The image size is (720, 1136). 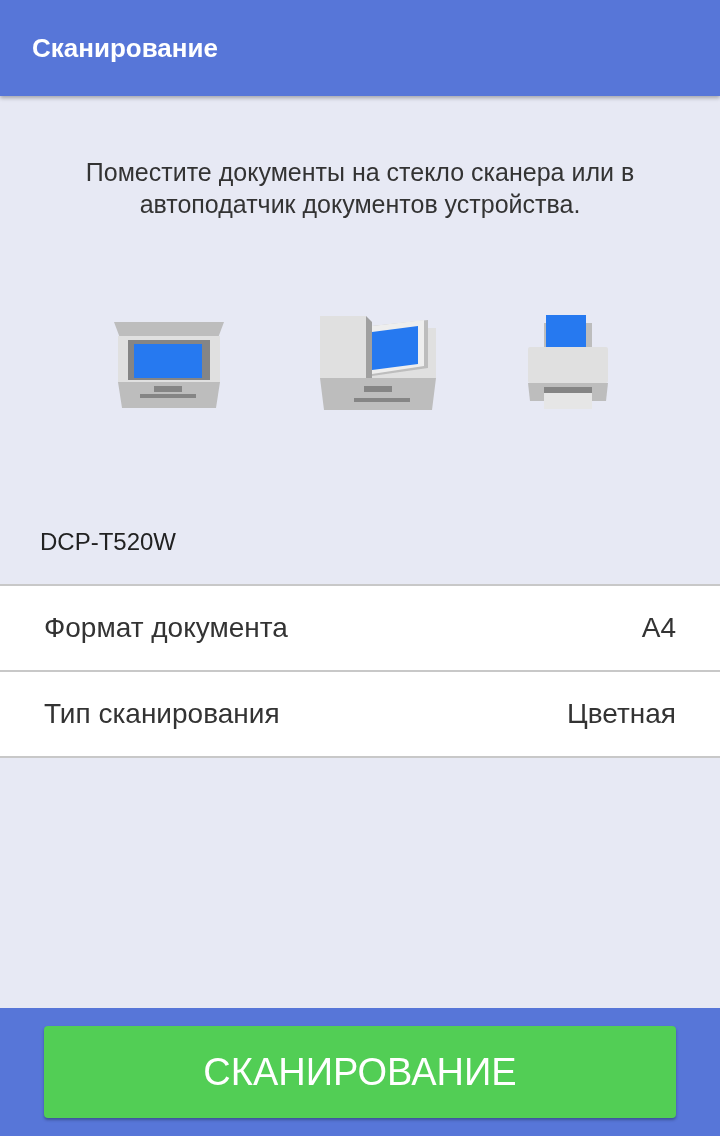 What do you see at coordinates (658, 628) in the screenshot?
I see `setting-value: A4` at bounding box center [658, 628].